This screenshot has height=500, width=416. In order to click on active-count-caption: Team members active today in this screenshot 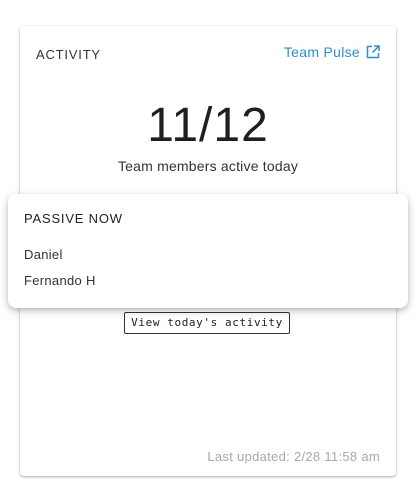, I will do `click(208, 166)`.